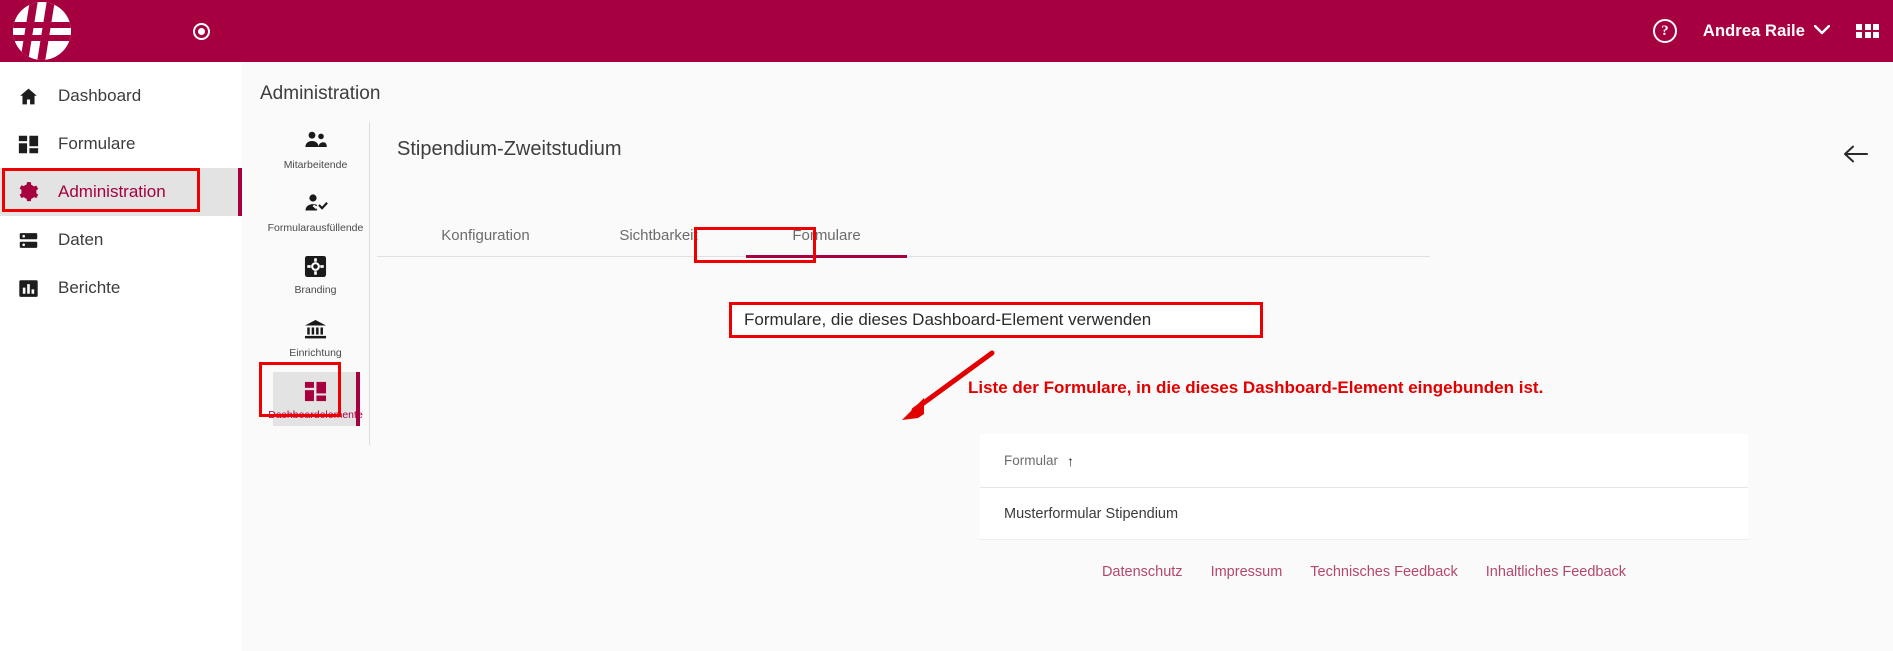  What do you see at coordinates (28, 288) in the screenshot?
I see `bar-chart-icon` at bounding box center [28, 288].